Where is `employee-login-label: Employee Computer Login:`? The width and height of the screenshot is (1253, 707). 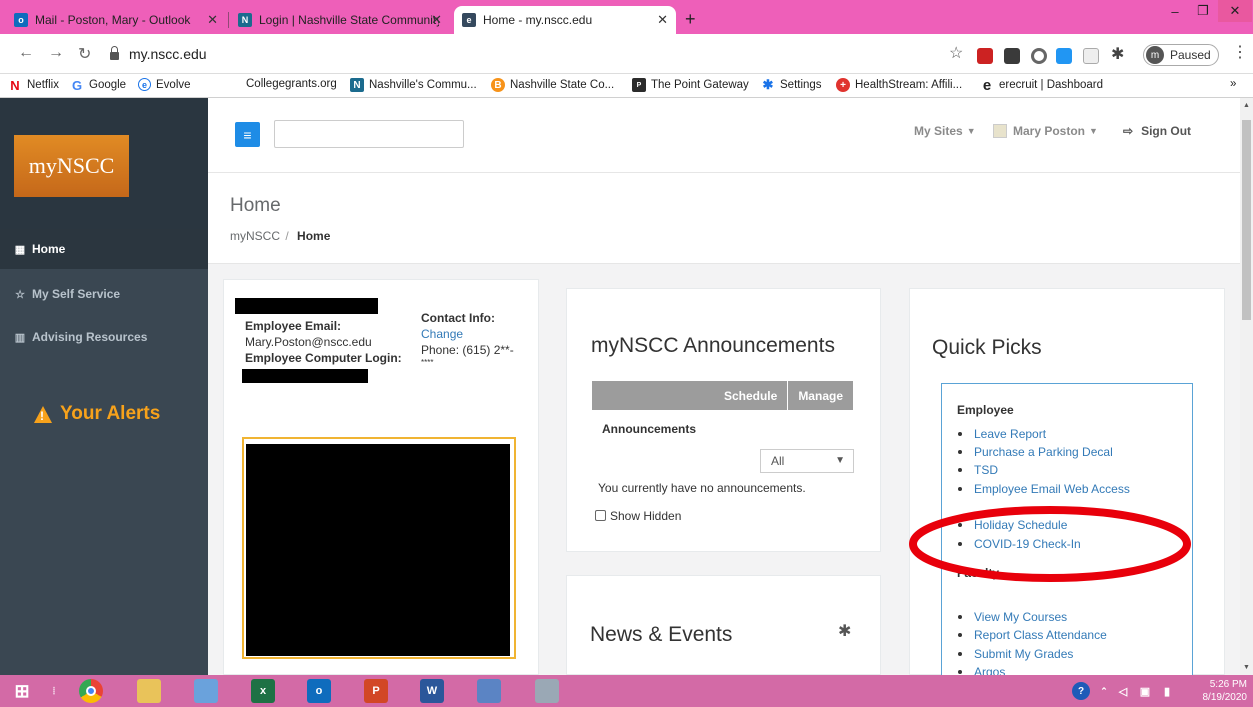 employee-login-label: Employee Computer Login: is located at coordinates (323, 358).